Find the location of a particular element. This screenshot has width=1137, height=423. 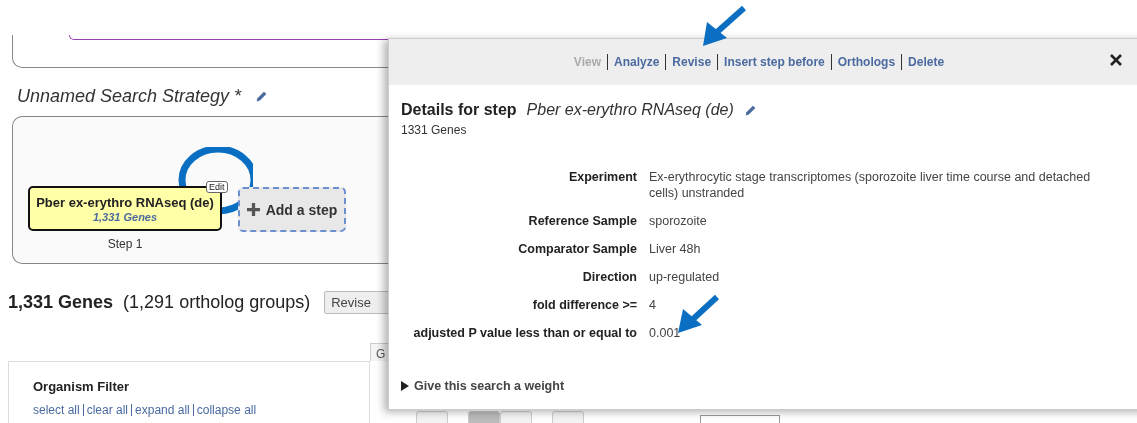

edit-tag: Edit is located at coordinates (217, 187).